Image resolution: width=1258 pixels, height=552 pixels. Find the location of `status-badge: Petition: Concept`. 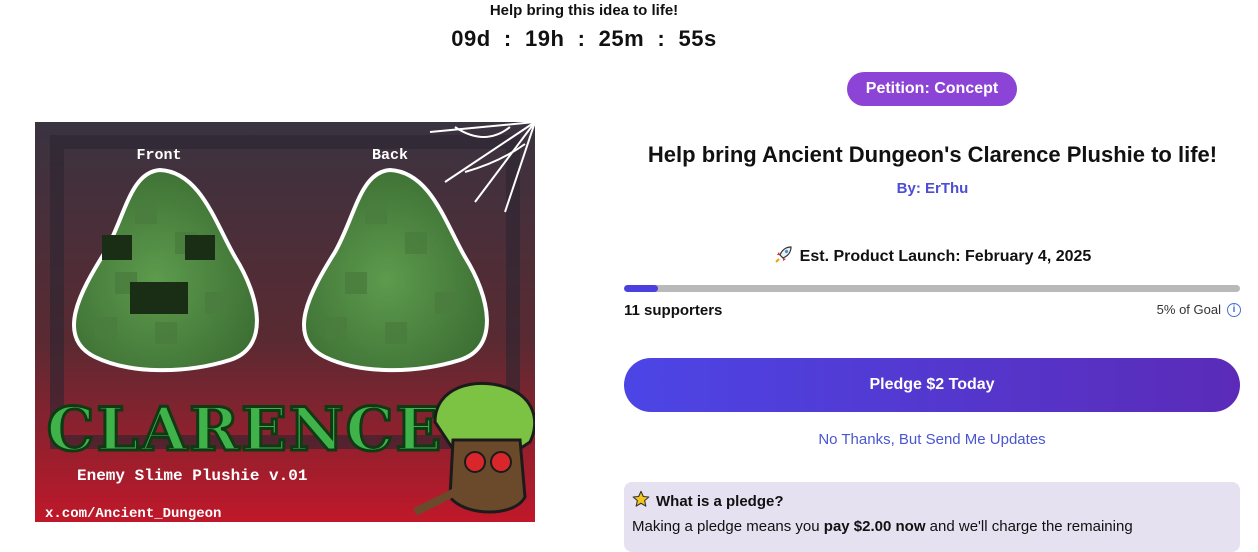

status-badge: Petition: Concept is located at coordinates (932, 89).